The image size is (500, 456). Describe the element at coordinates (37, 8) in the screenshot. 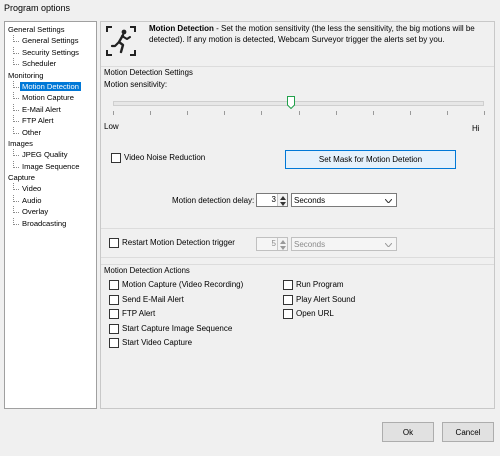

I see `window-title: Program options` at that location.